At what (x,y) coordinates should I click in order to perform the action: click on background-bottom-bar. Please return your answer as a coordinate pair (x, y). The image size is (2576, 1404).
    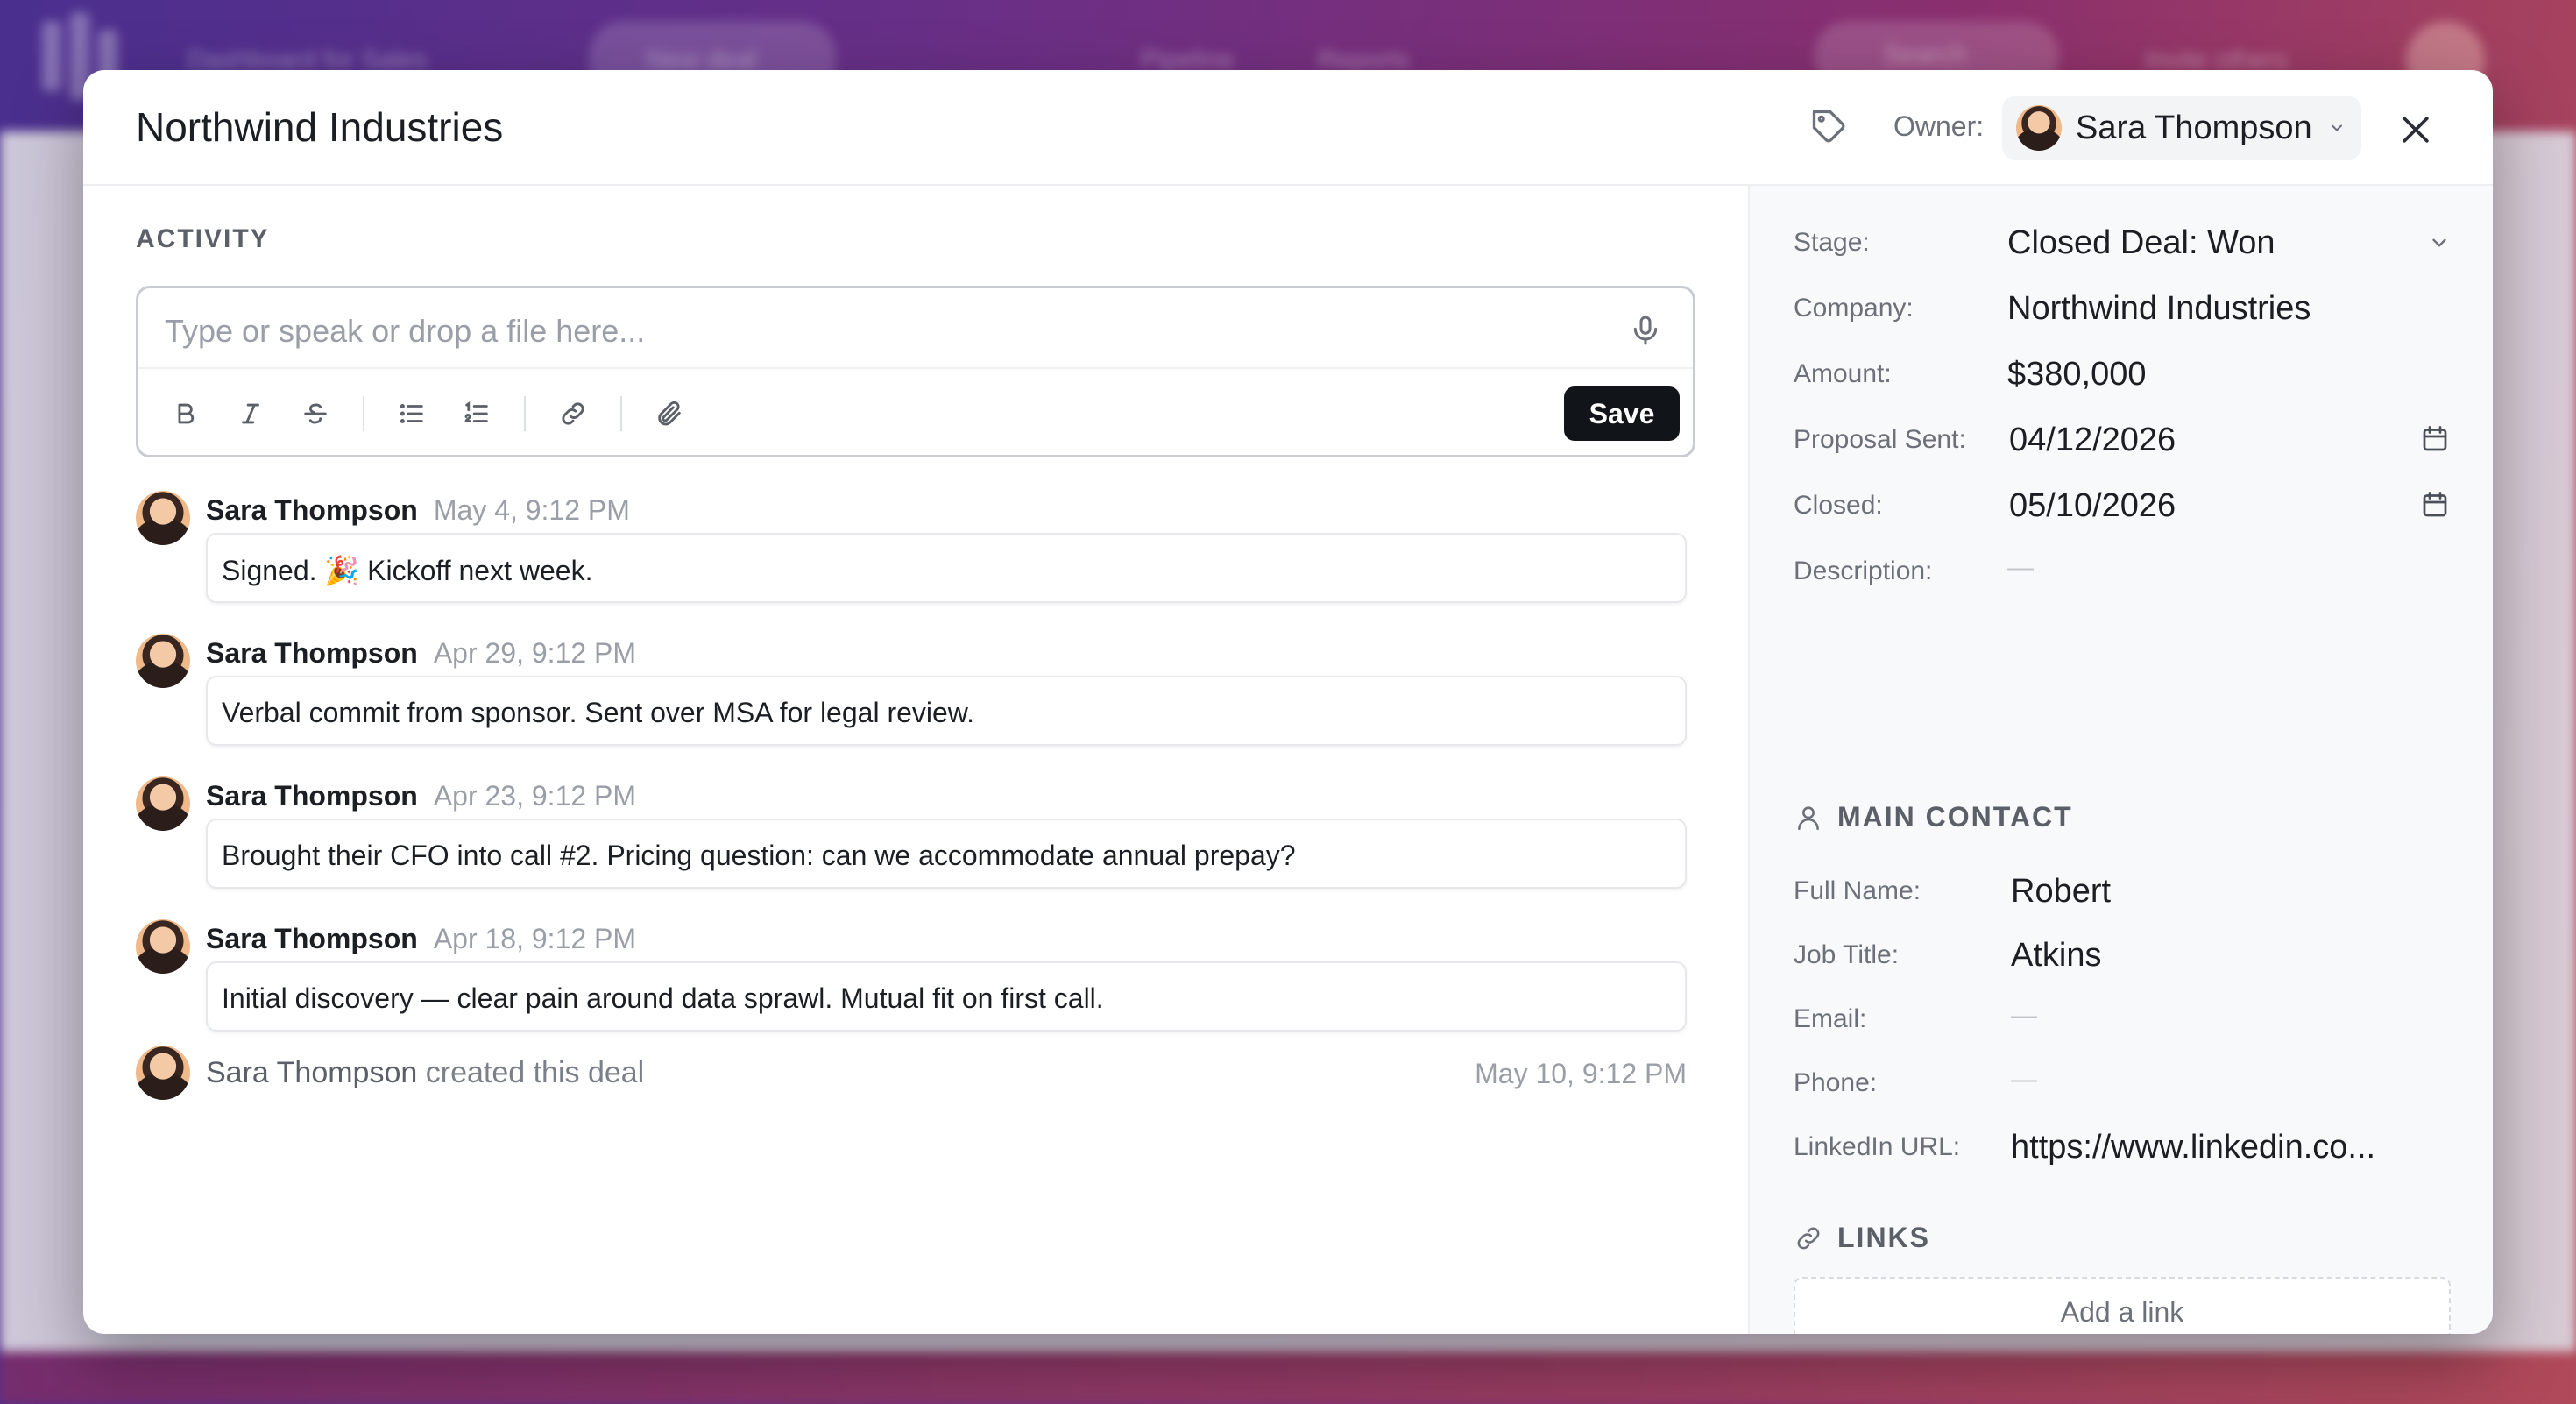
    Looking at the image, I should click on (1288, 1377).